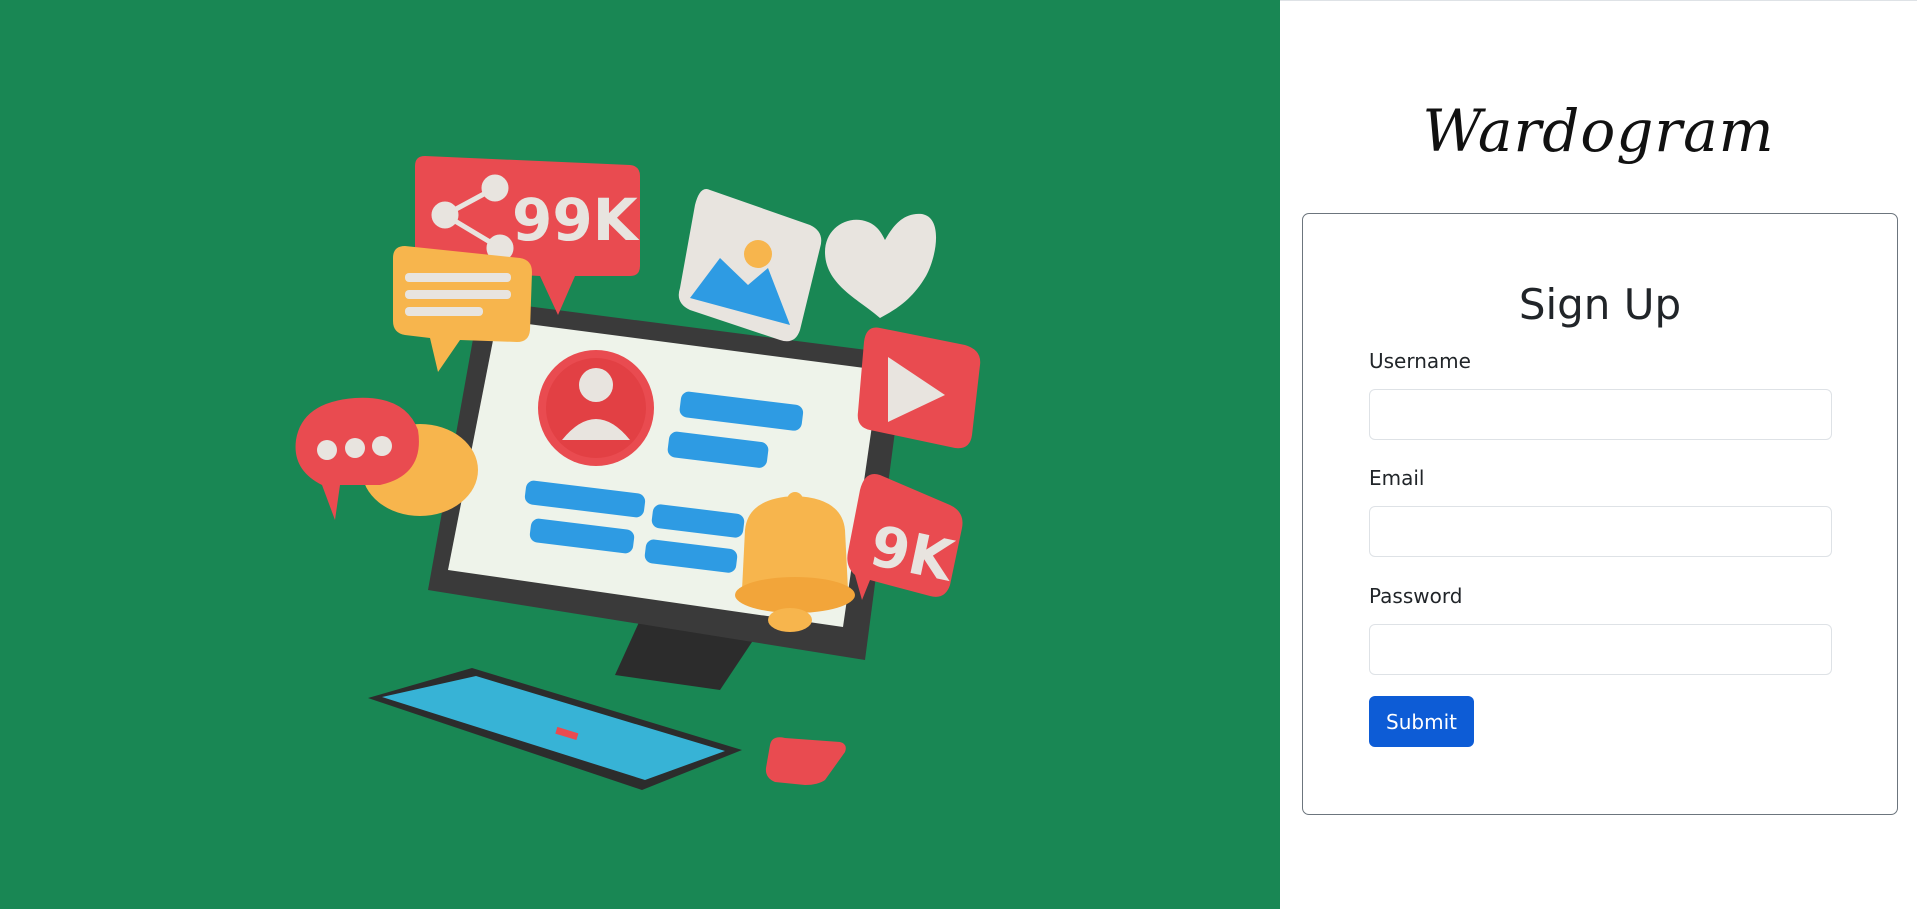  Describe the element at coordinates (576, 220) in the screenshot. I see `share-count-text: 99K` at that location.